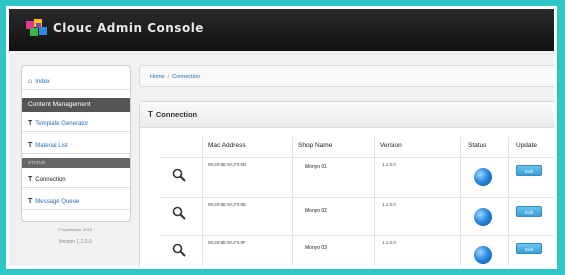  Describe the element at coordinates (316, 248) in the screenshot. I see `shop-name-cell: Monyo 03` at that location.